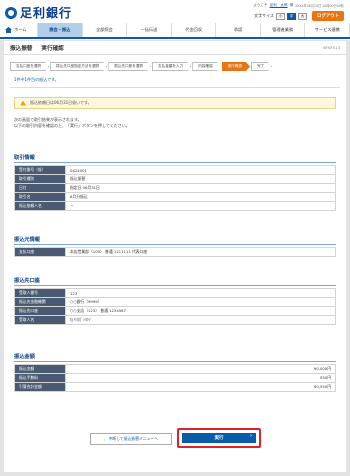  I want to click on table-row: 振込依頼人名－, so click(175, 206).